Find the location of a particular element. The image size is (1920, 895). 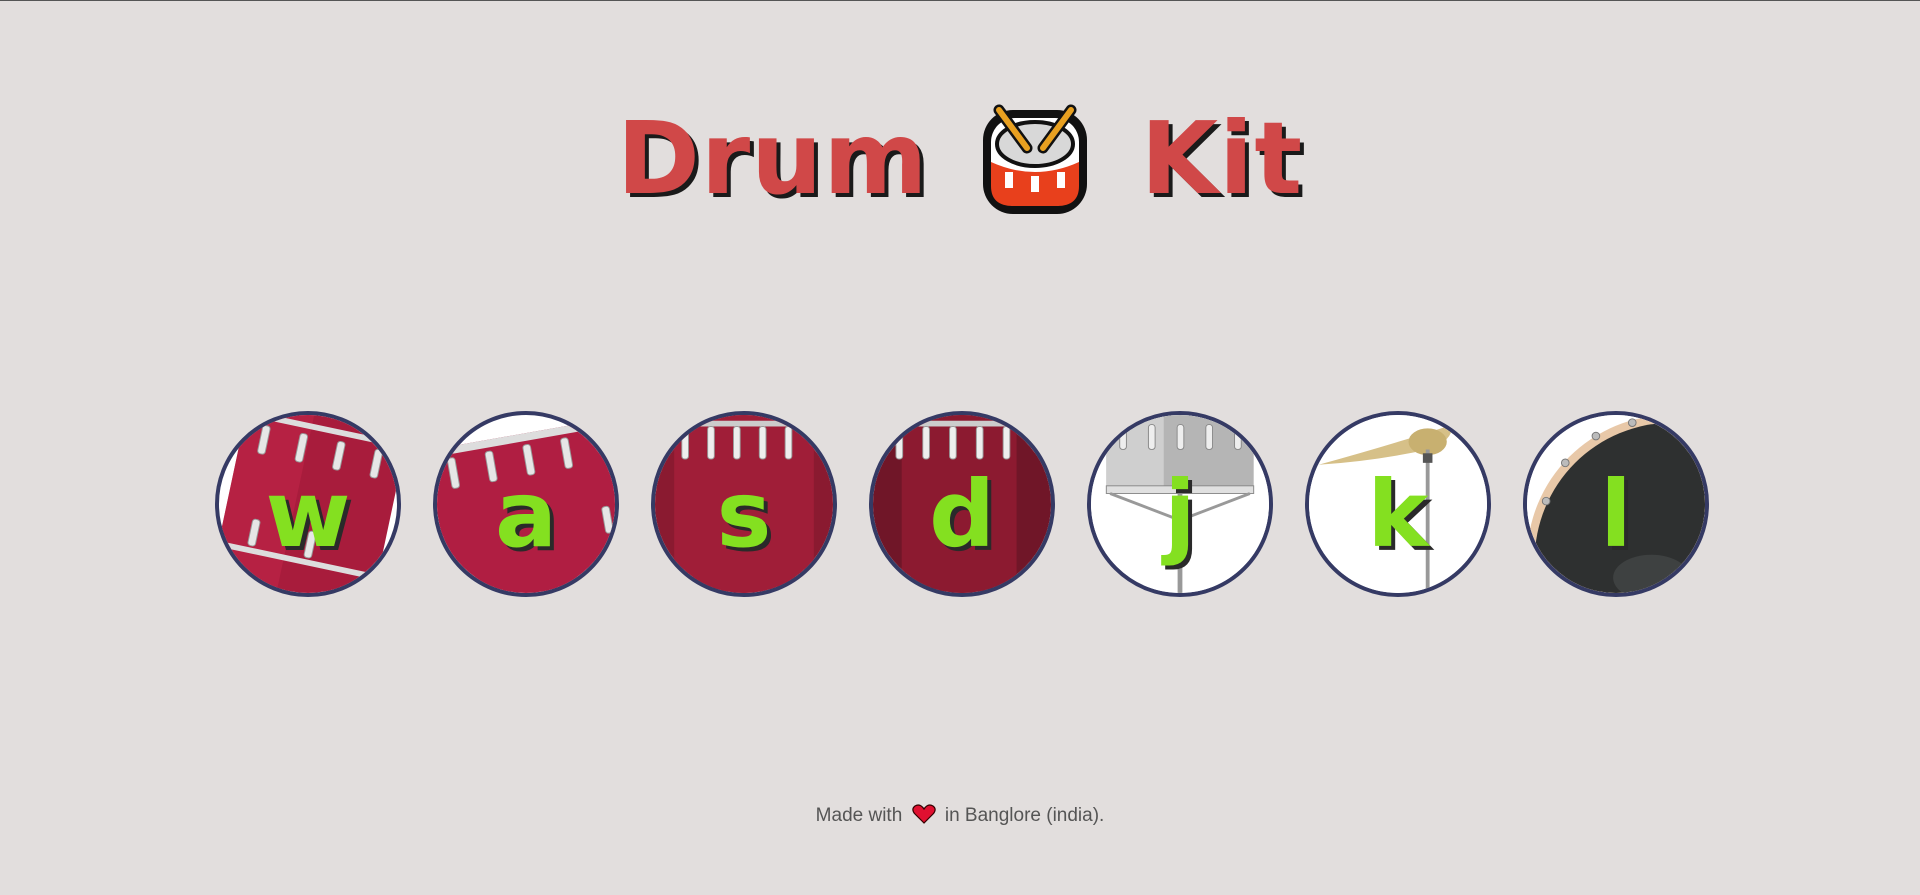

drum-button-s: s is located at coordinates (744, 504).